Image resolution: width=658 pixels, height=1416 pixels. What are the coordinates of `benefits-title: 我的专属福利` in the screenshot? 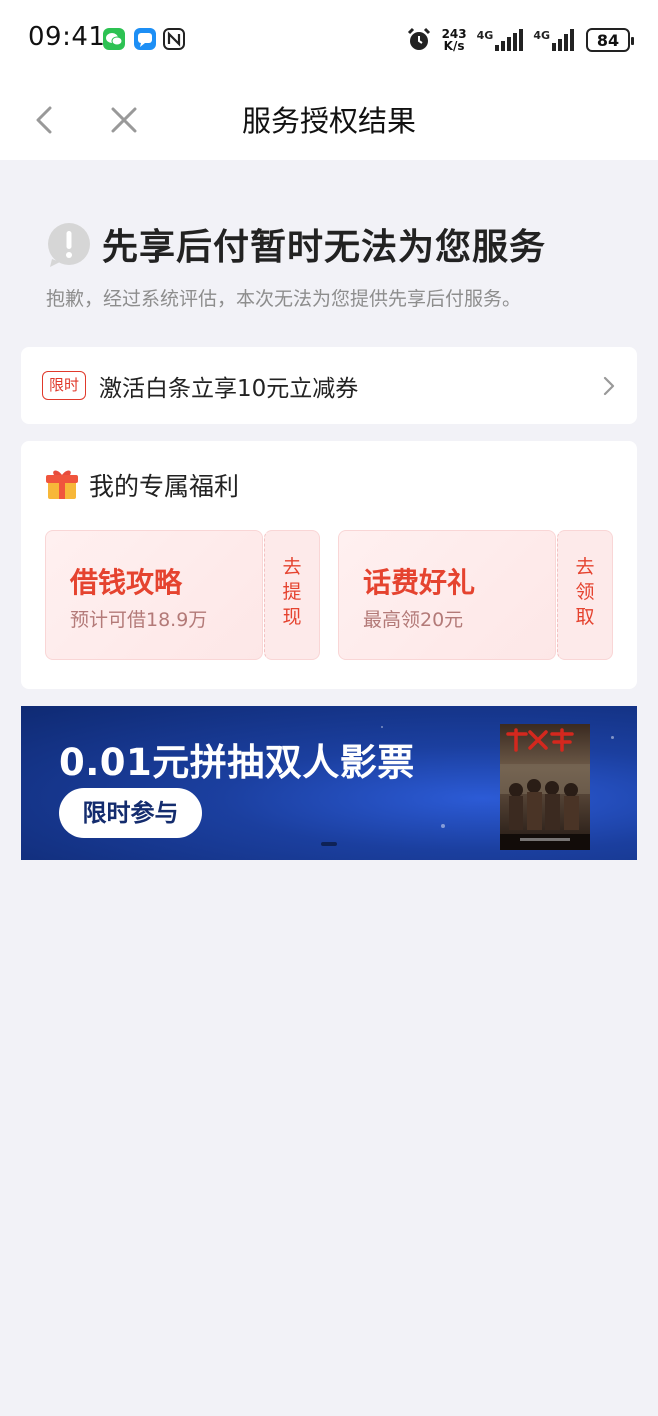 It's located at (164, 486).